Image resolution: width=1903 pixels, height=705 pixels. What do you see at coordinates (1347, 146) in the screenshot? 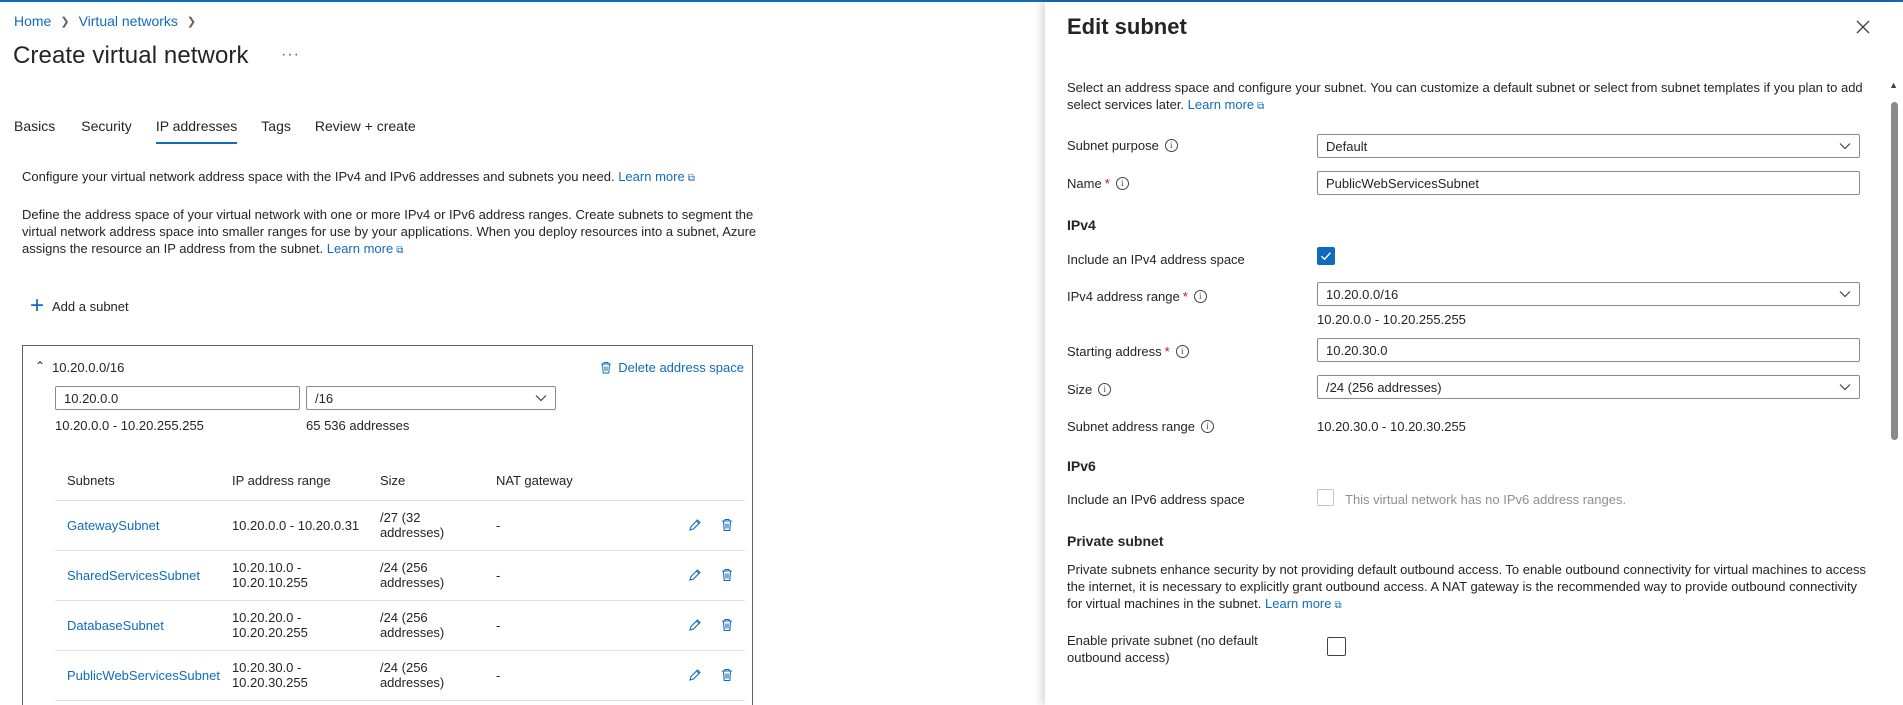
I see `subnet-purpose-value: Default` at bounding box center [1347, 146].